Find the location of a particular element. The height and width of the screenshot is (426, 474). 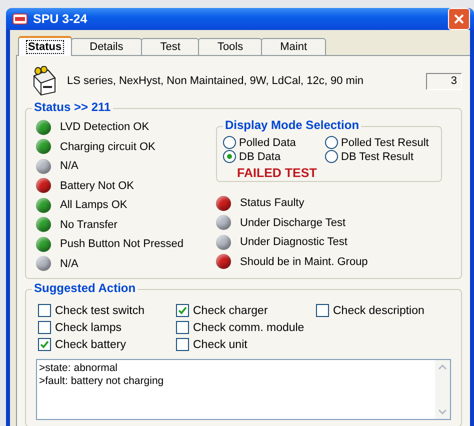

status-label: Status Faulty is located at coordinates (272, 203).